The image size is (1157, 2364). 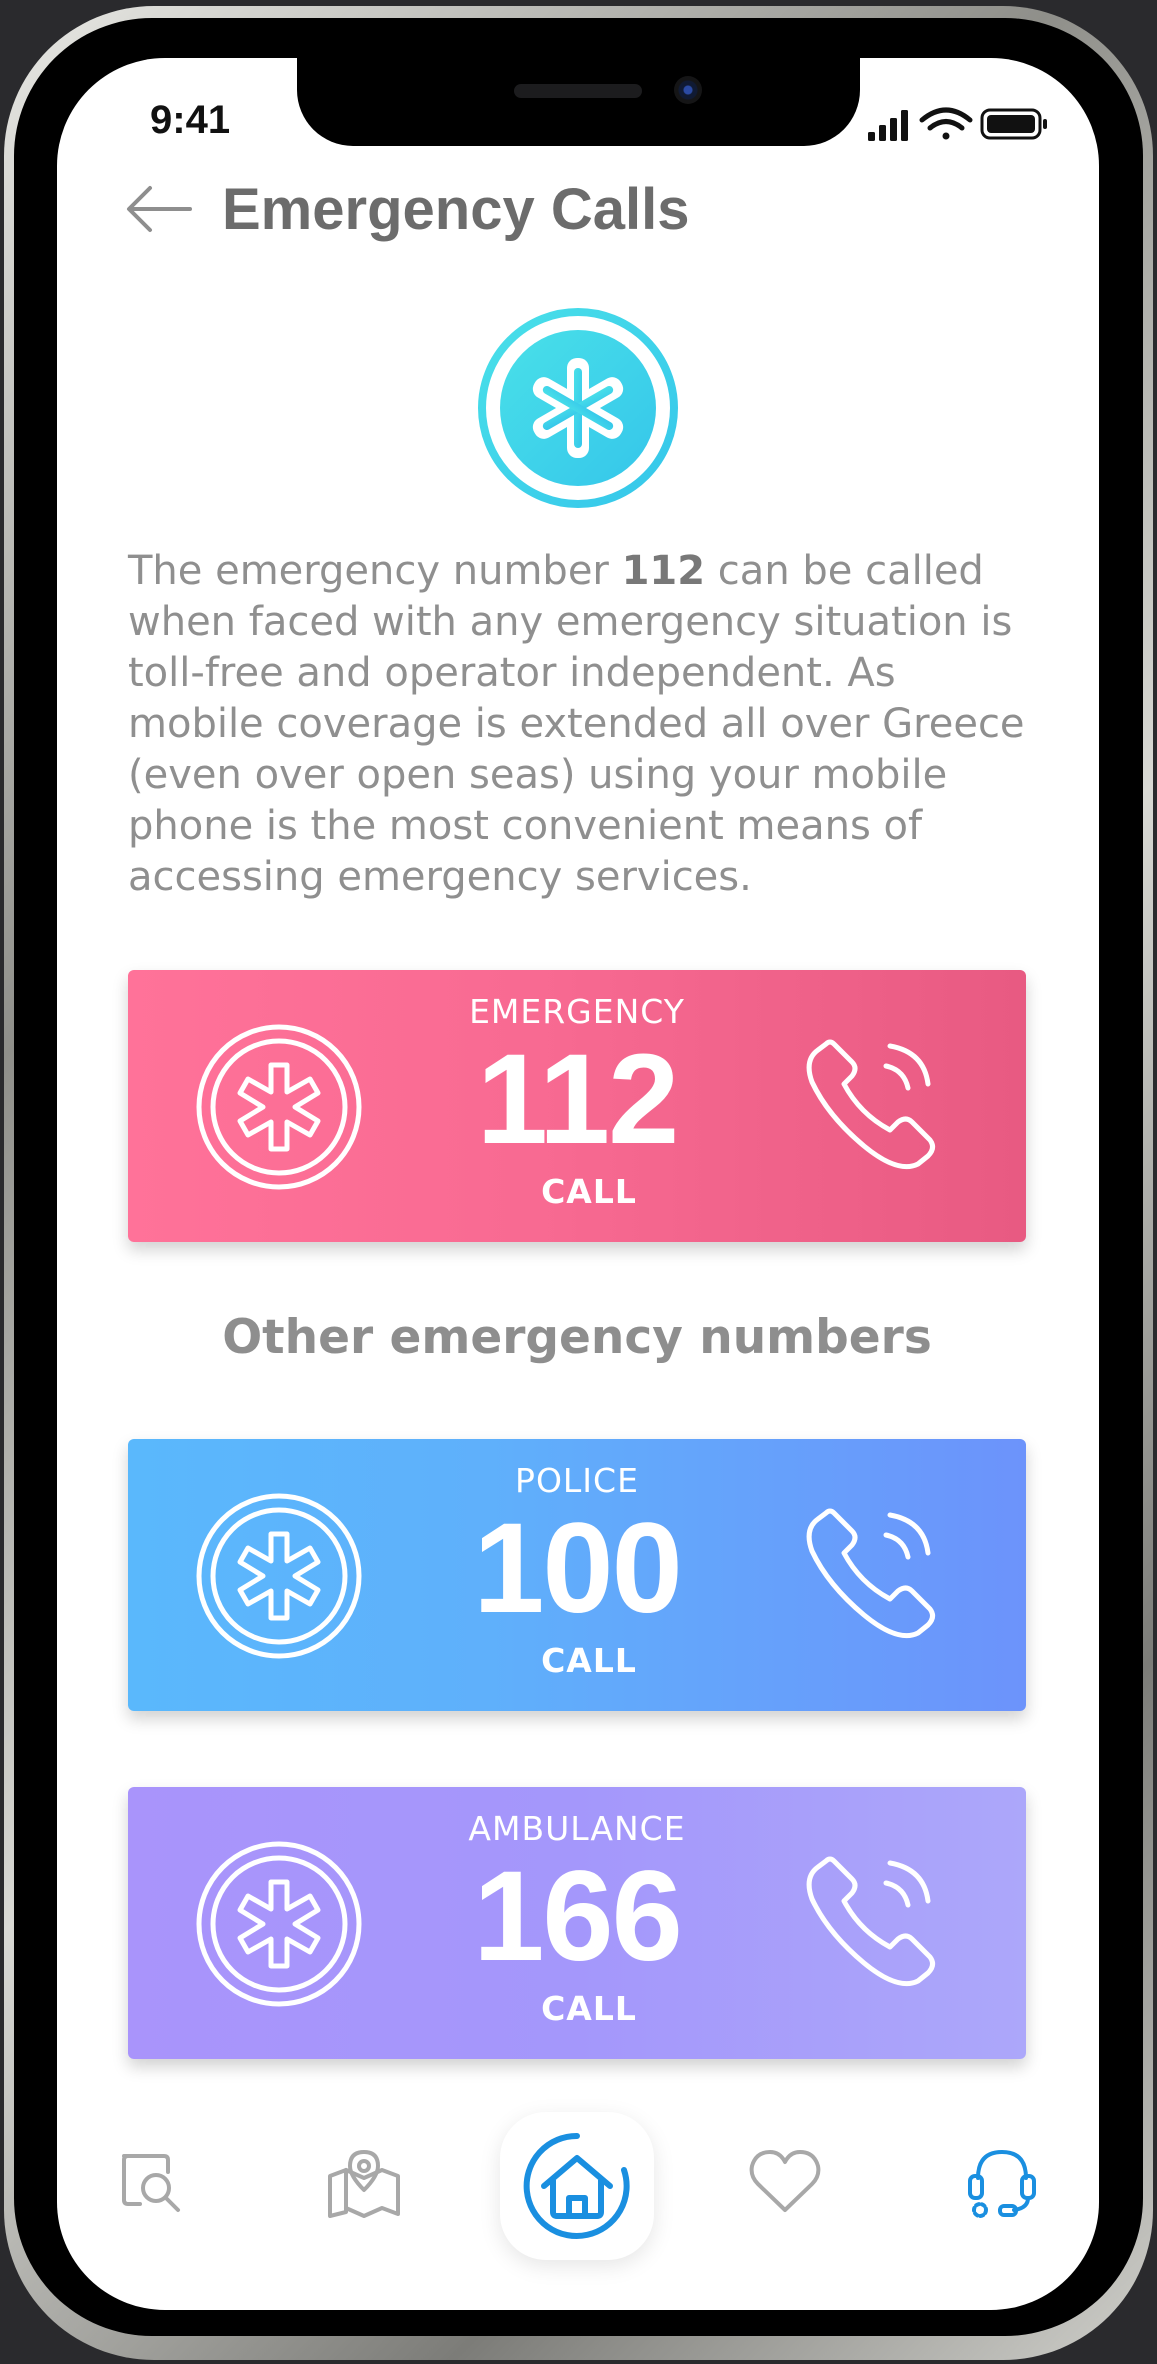 I want to click on police-call-card: POLICE 100 CALL, so click(x=577, y=1575).